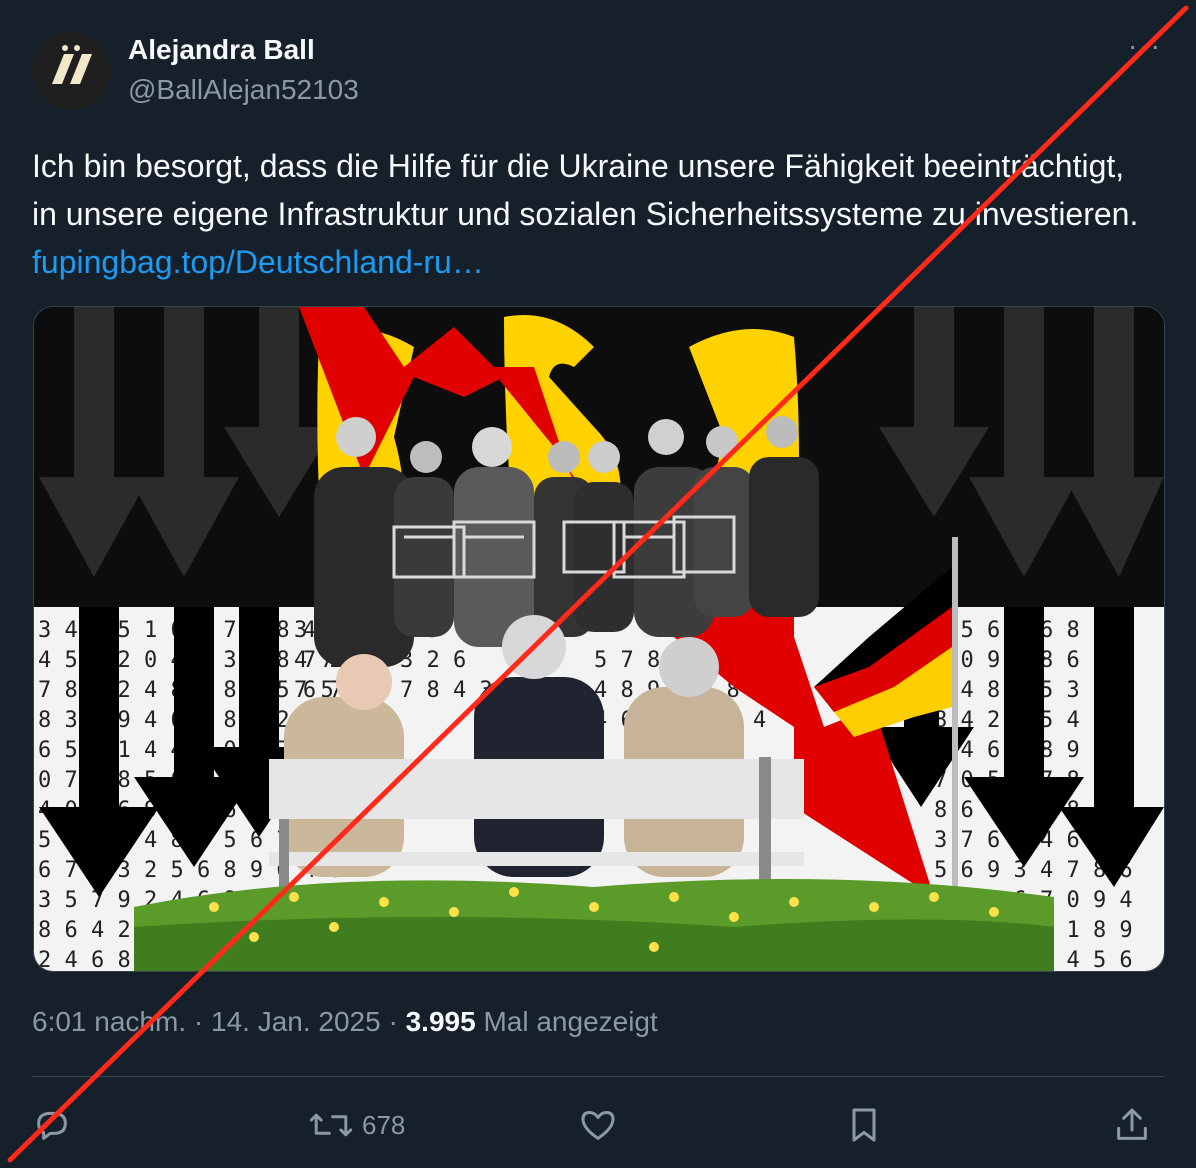 This screenshot has height=1168, width=1196. Describe the element at coordinates (566, 1021) in the screenshot. I see `views-label: Mal angezeigt` at that location.